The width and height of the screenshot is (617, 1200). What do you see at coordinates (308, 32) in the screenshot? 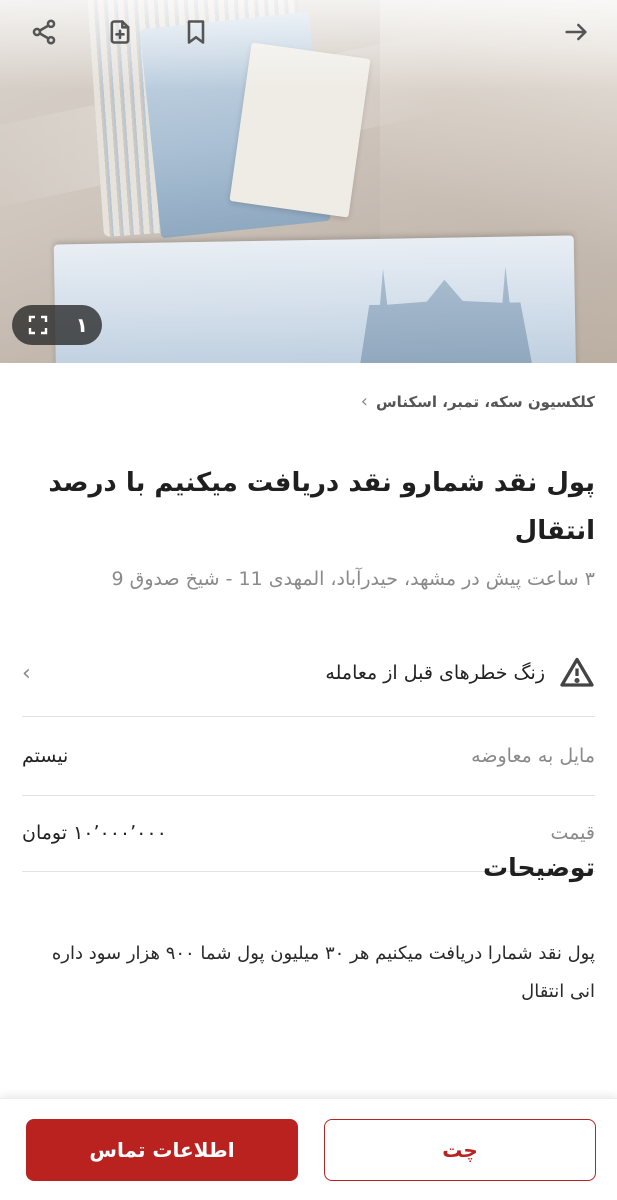
I see `top-bar` at bounding box center [308, 32].